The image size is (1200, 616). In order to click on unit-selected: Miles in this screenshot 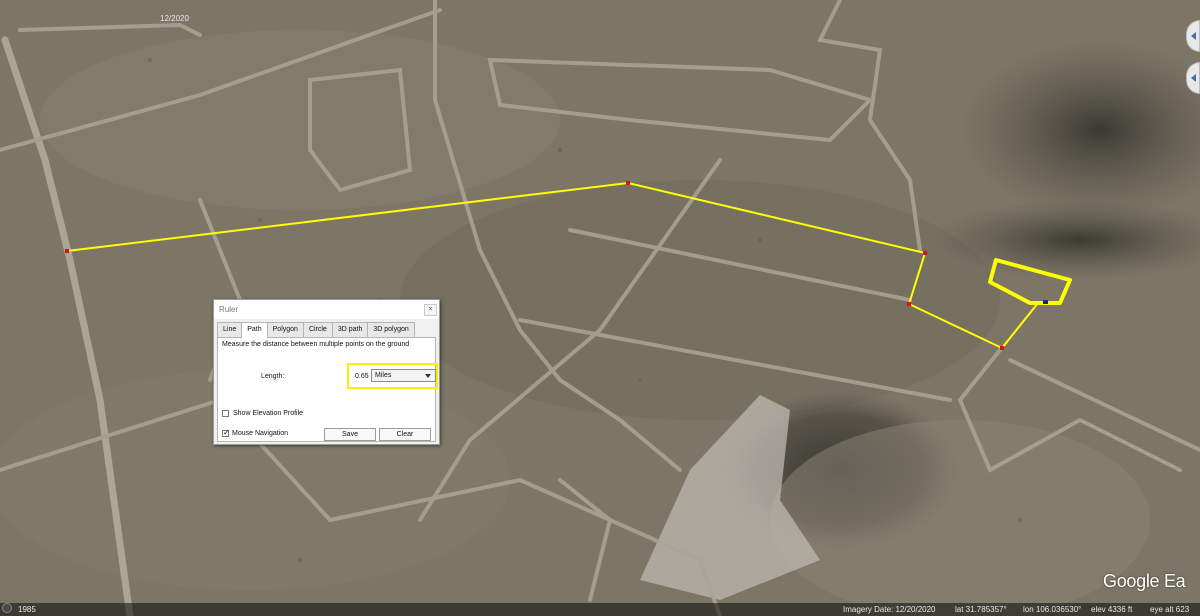, I will do `click(383, 375)`.